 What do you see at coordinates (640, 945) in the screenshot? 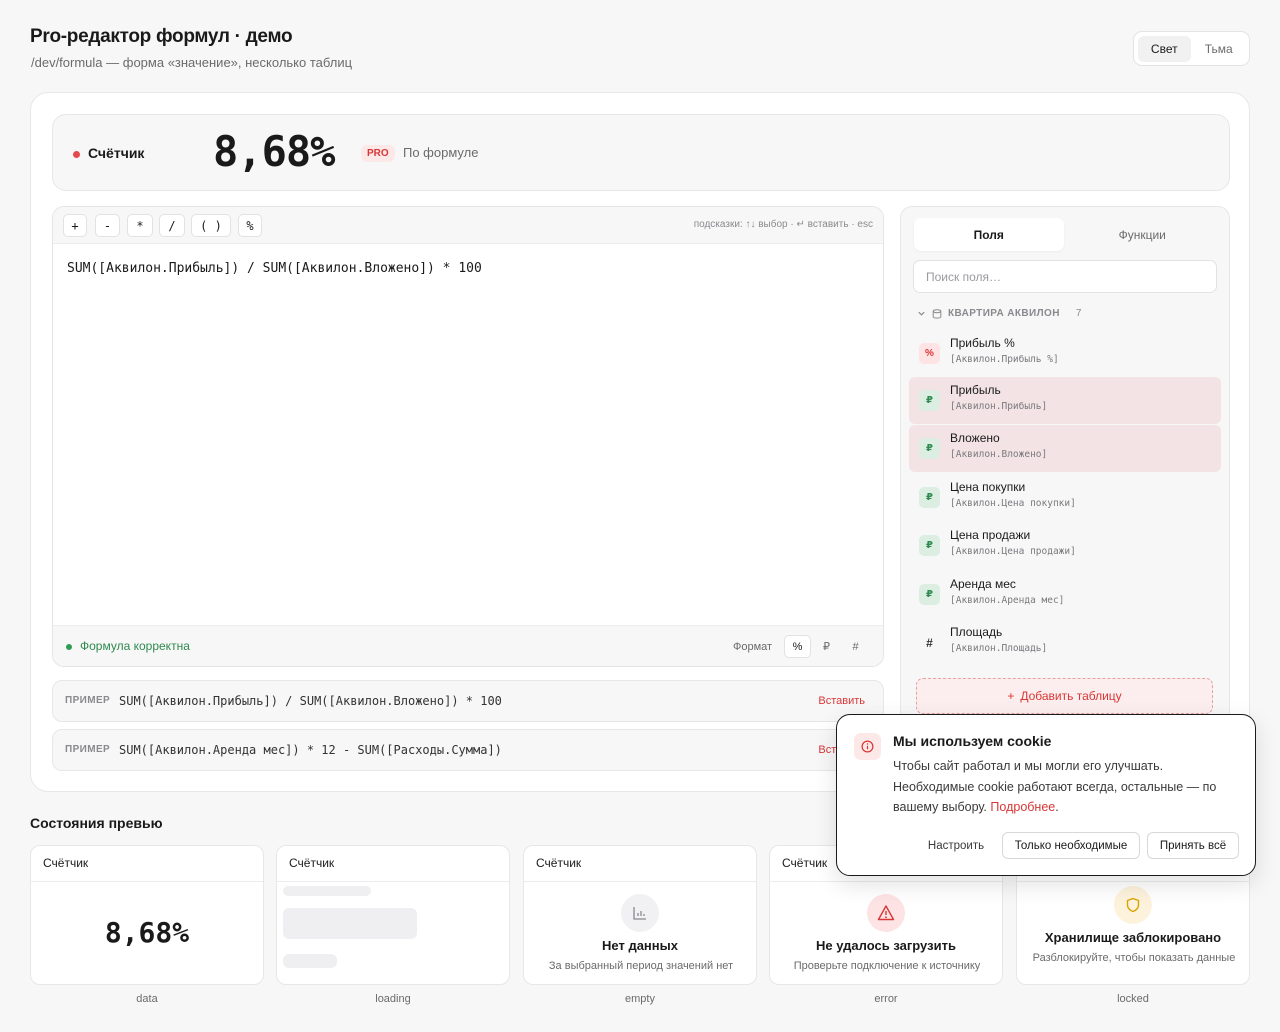
I see `state-message: Нет данных` at bounding box center [640, 945].